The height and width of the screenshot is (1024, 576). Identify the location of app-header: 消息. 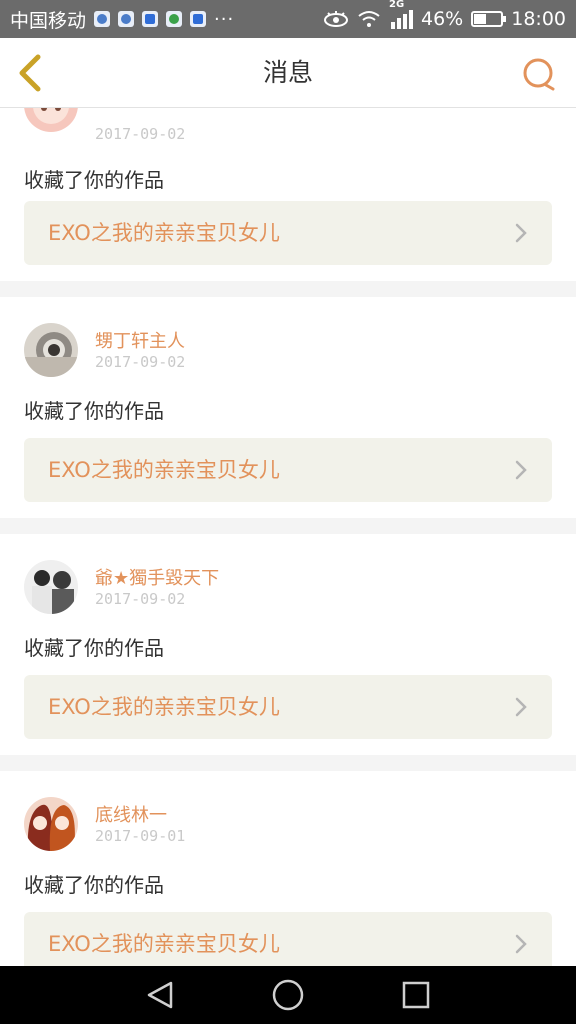
(288, 73).